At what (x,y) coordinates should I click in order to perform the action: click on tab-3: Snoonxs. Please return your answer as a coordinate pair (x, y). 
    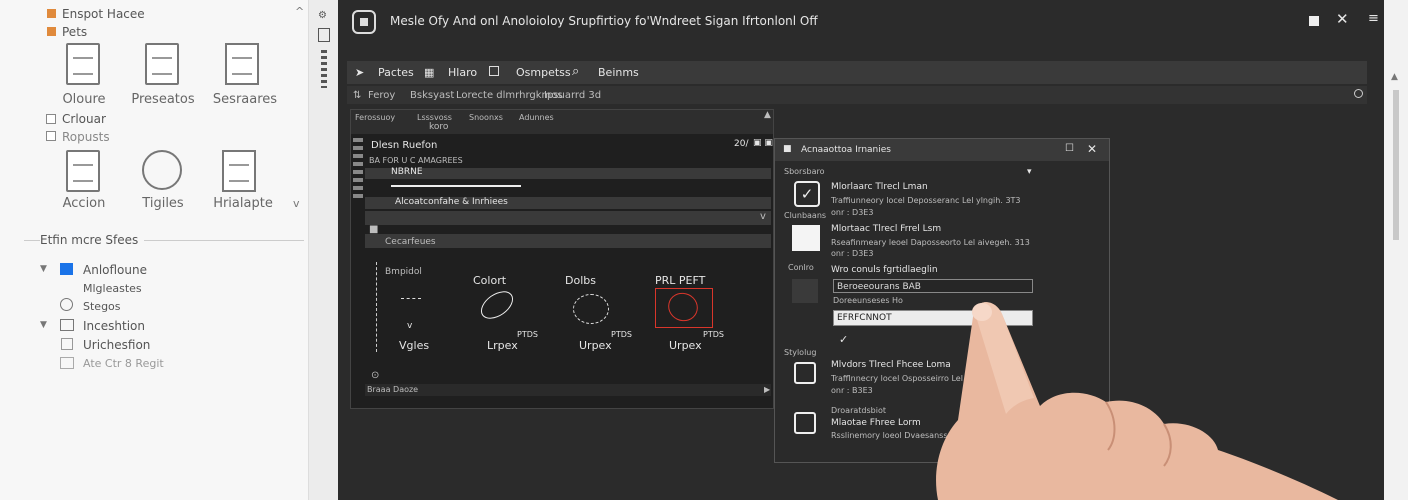
    Looking at the image, I should click on (486, 117).